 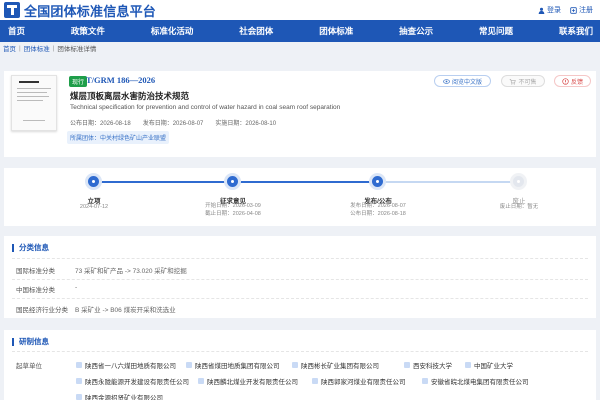 I want to click on drafting-unit-label: 陕西彬长矿业集团有限公司, so click(x=340, y=366).